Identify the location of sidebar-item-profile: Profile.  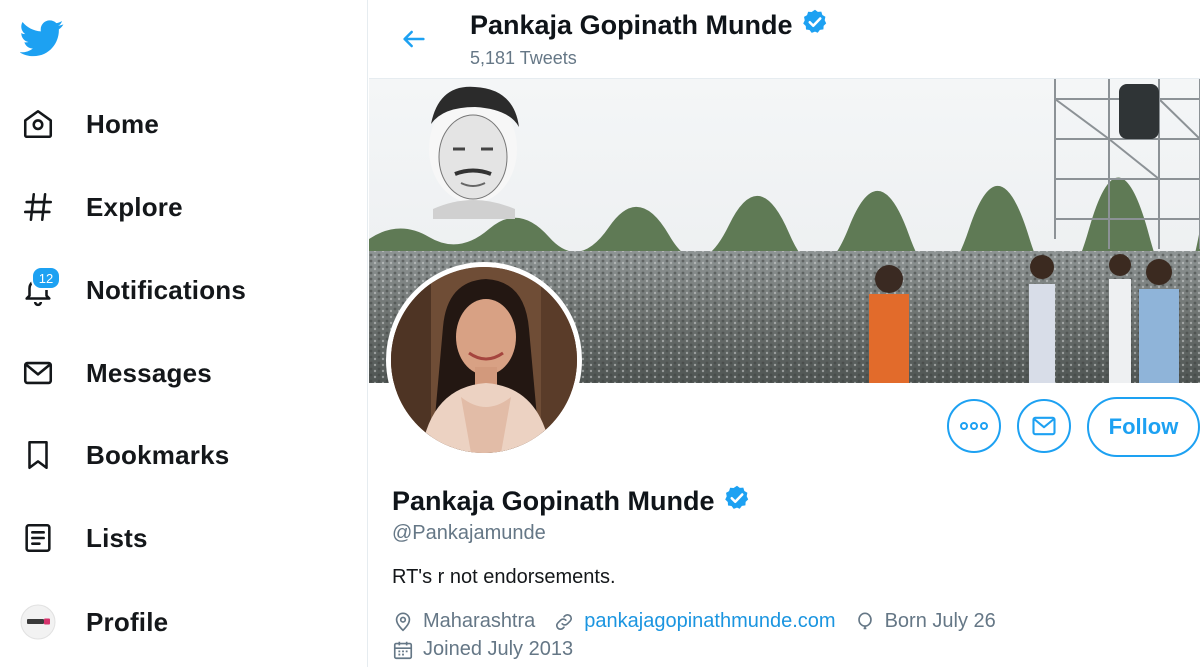
(94, 622).